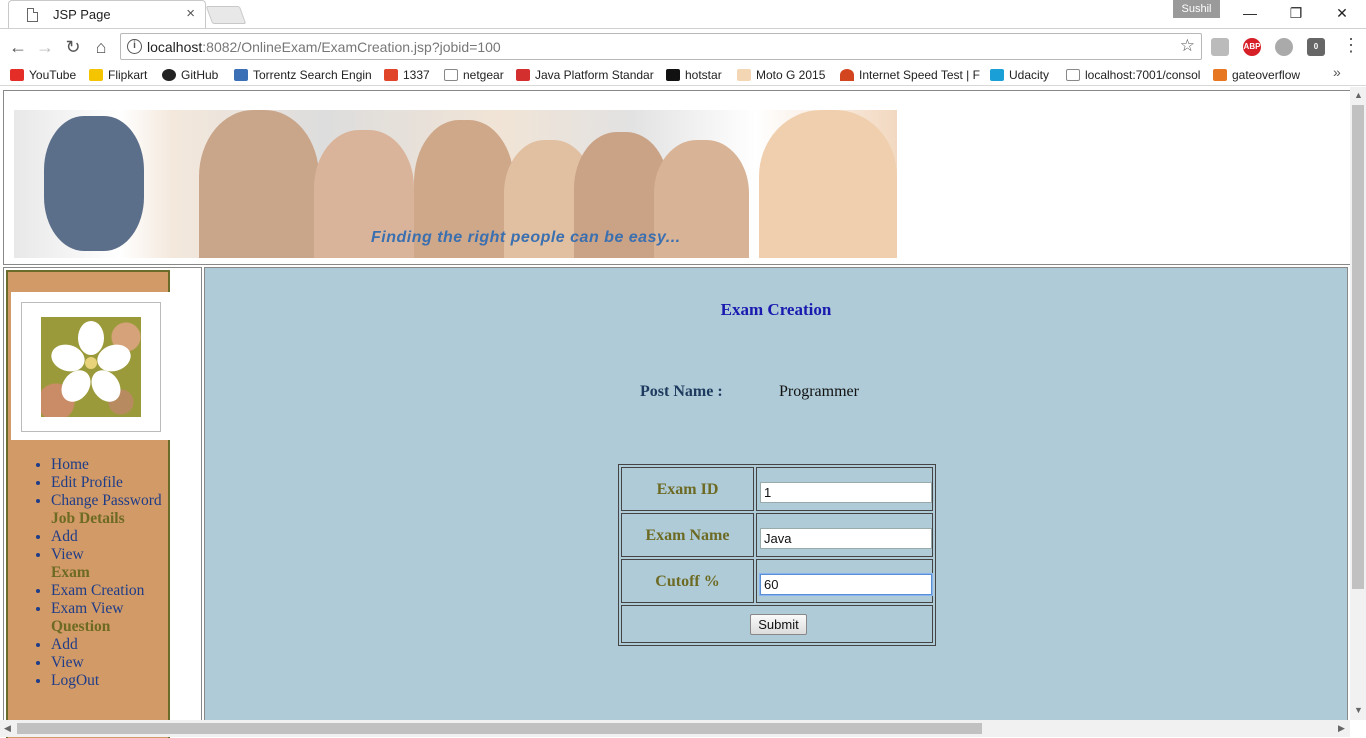  What do you see at coordinates (88, 518) in the screenshot?
I see `menu-heading-job-details: Job Details` at bounding box center [88, 518].